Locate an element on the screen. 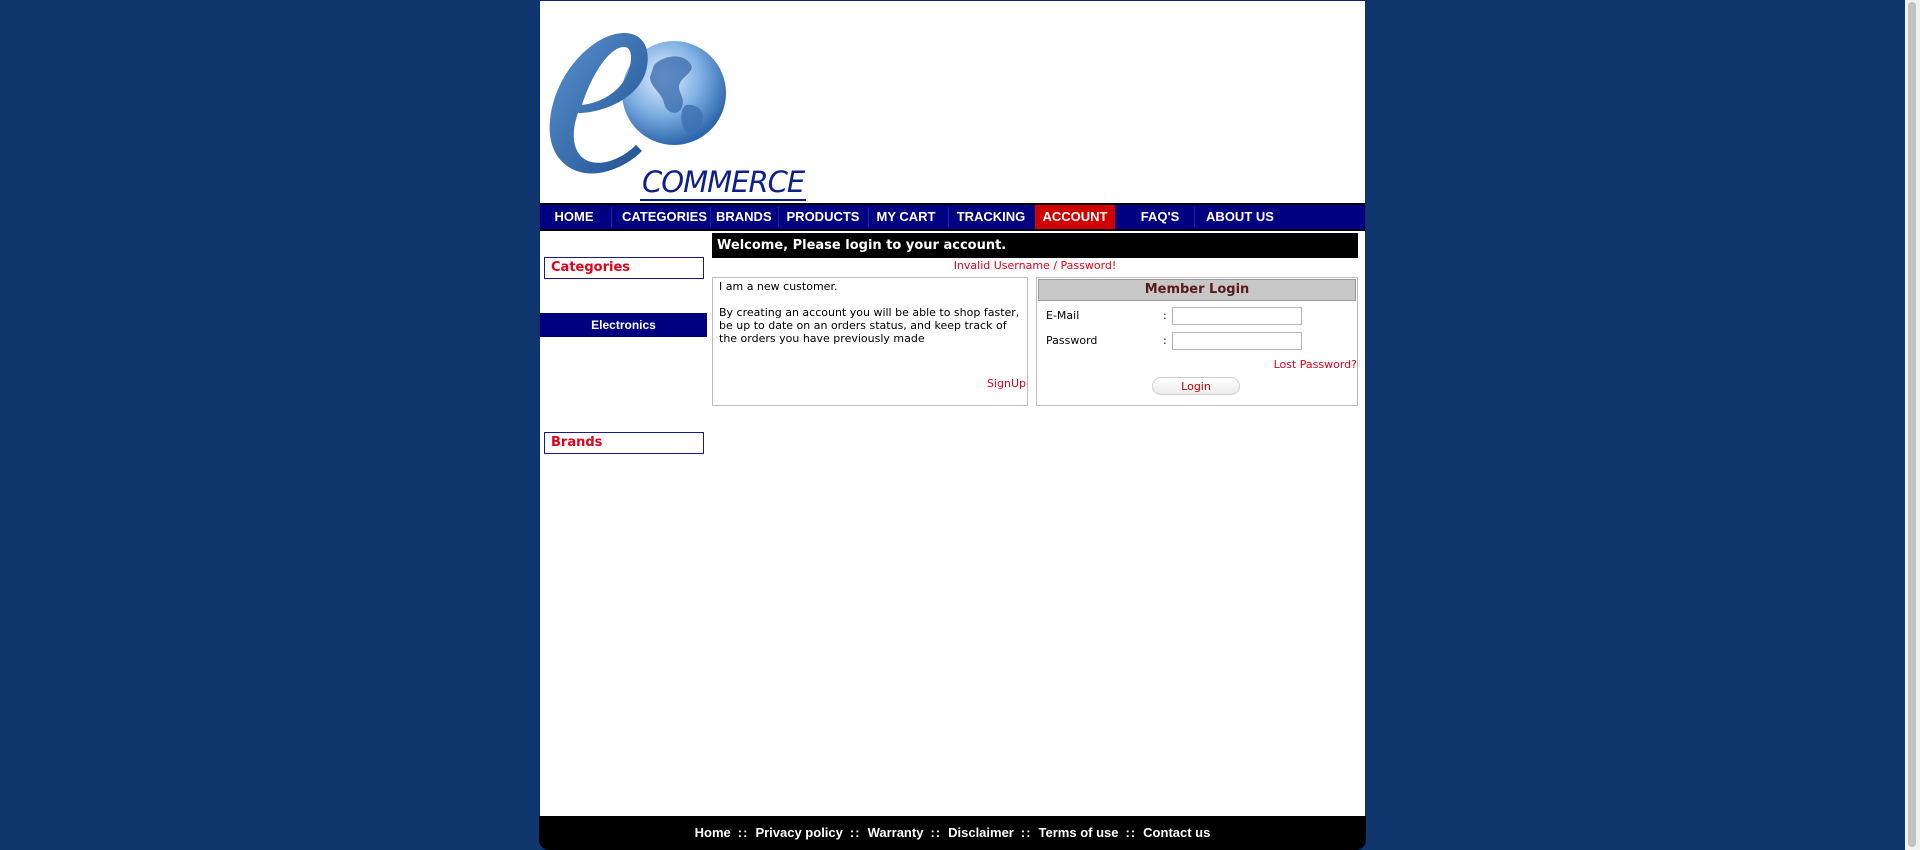 This screenshot has width=1920, height=850. email-field is located at coordinates (1237, 316).